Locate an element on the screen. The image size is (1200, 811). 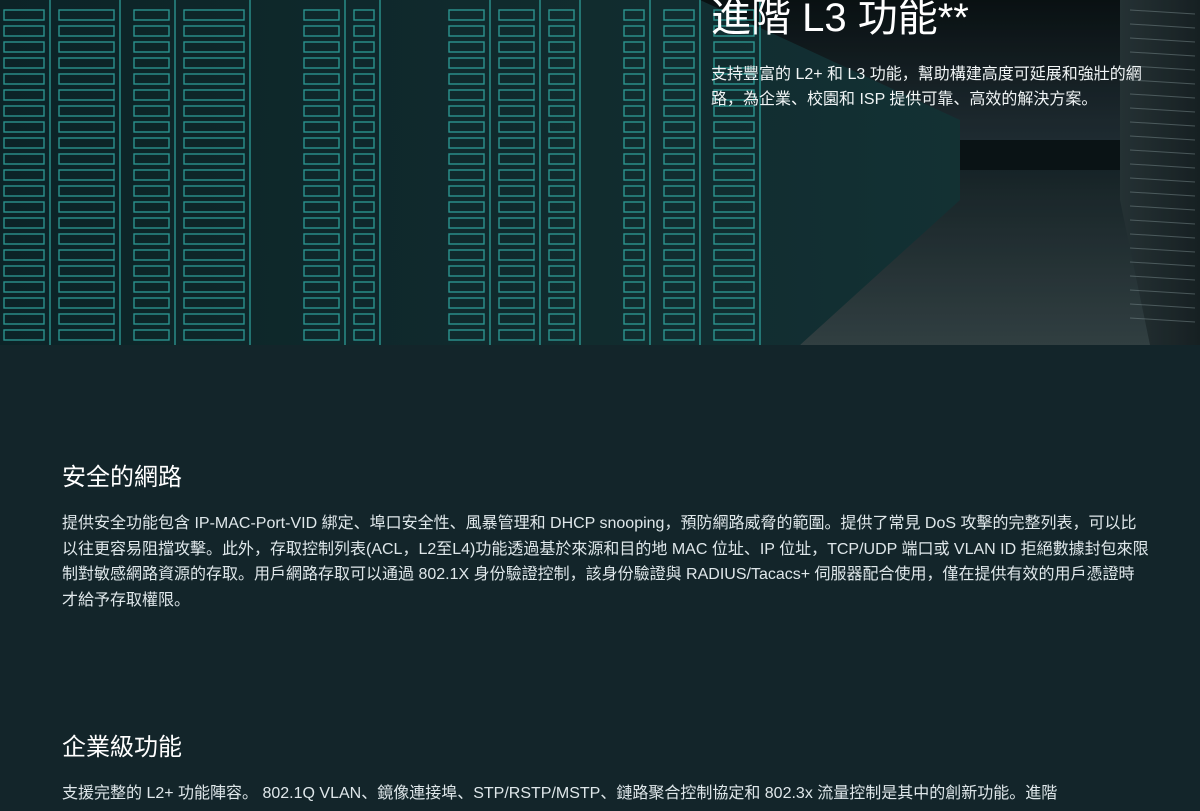
section-heading: 安全的網路 is located at coordinates (122, 477).